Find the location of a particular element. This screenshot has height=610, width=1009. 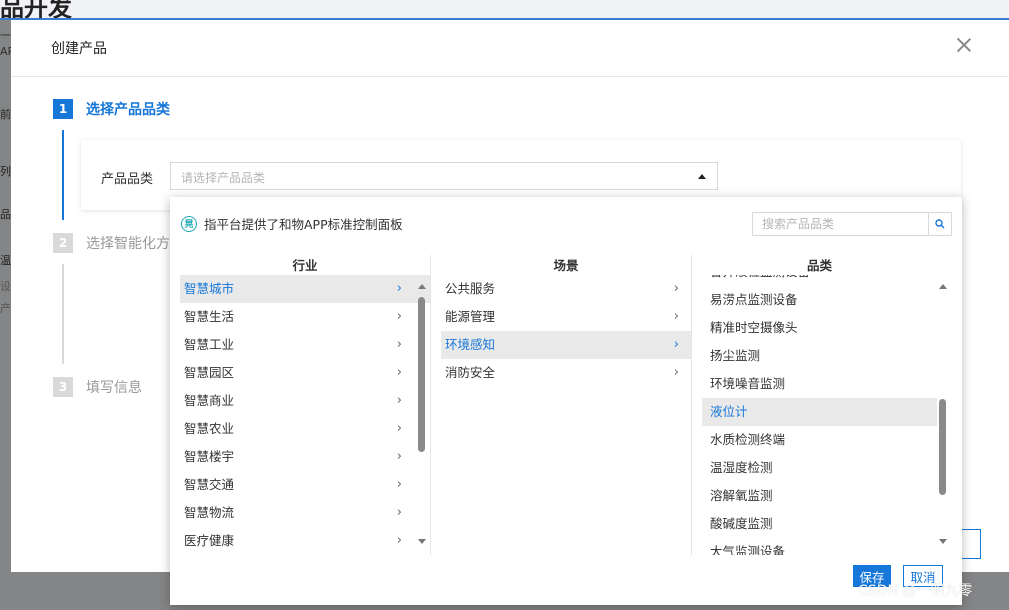

category-search-input is located at coordinates (841, 224).